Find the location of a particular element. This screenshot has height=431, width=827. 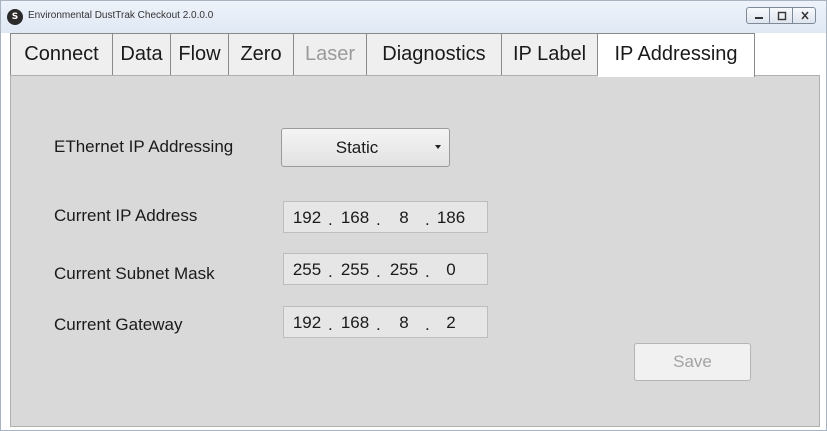

ip-octet-1: 192 is located at coordinates (307, 217).